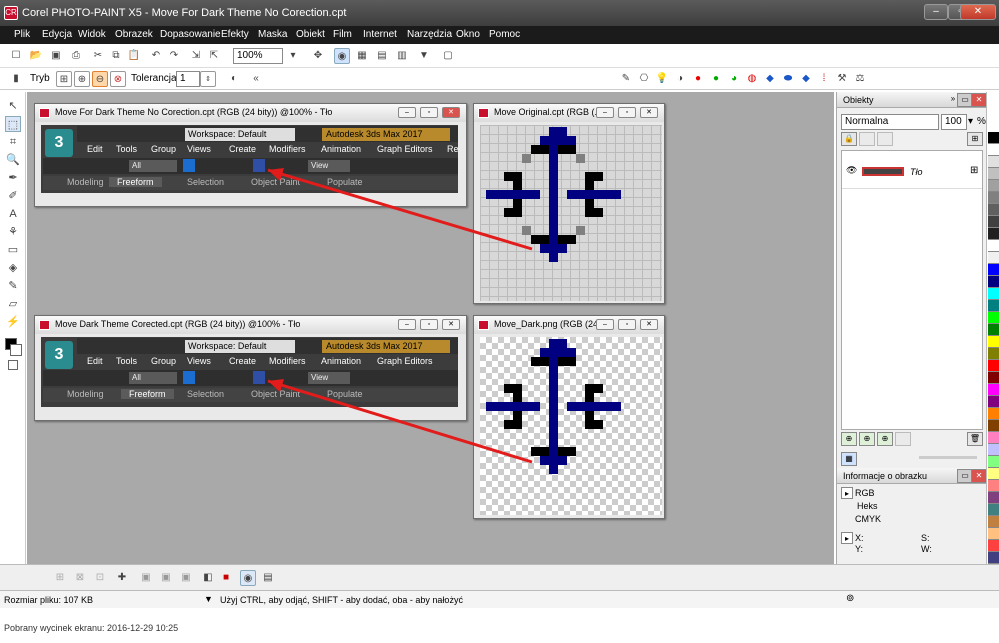  Describe the element at coordinates (13, 106) in the screenshot. I see `pick-tool-icon: ↖` at that location.